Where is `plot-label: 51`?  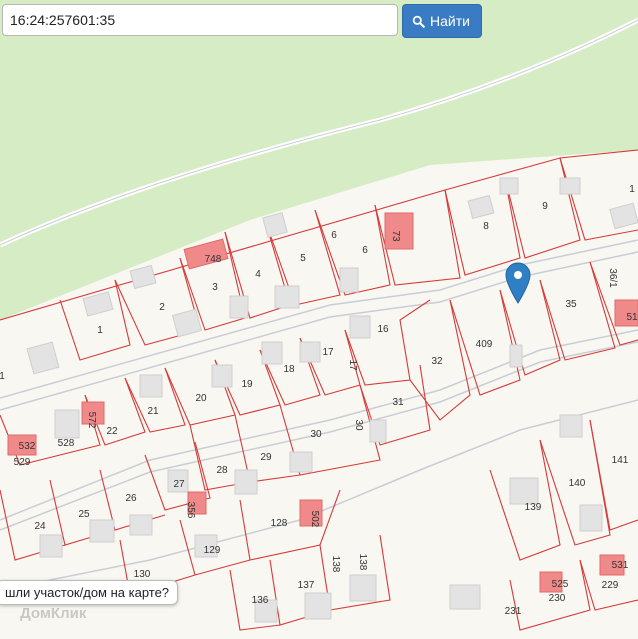 plot-label: 51 is located at coordinates (632, 317).